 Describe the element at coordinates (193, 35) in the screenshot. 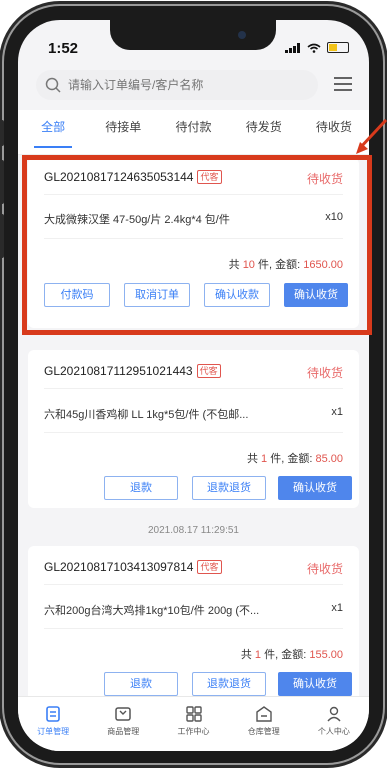

I see `notch` at that location.